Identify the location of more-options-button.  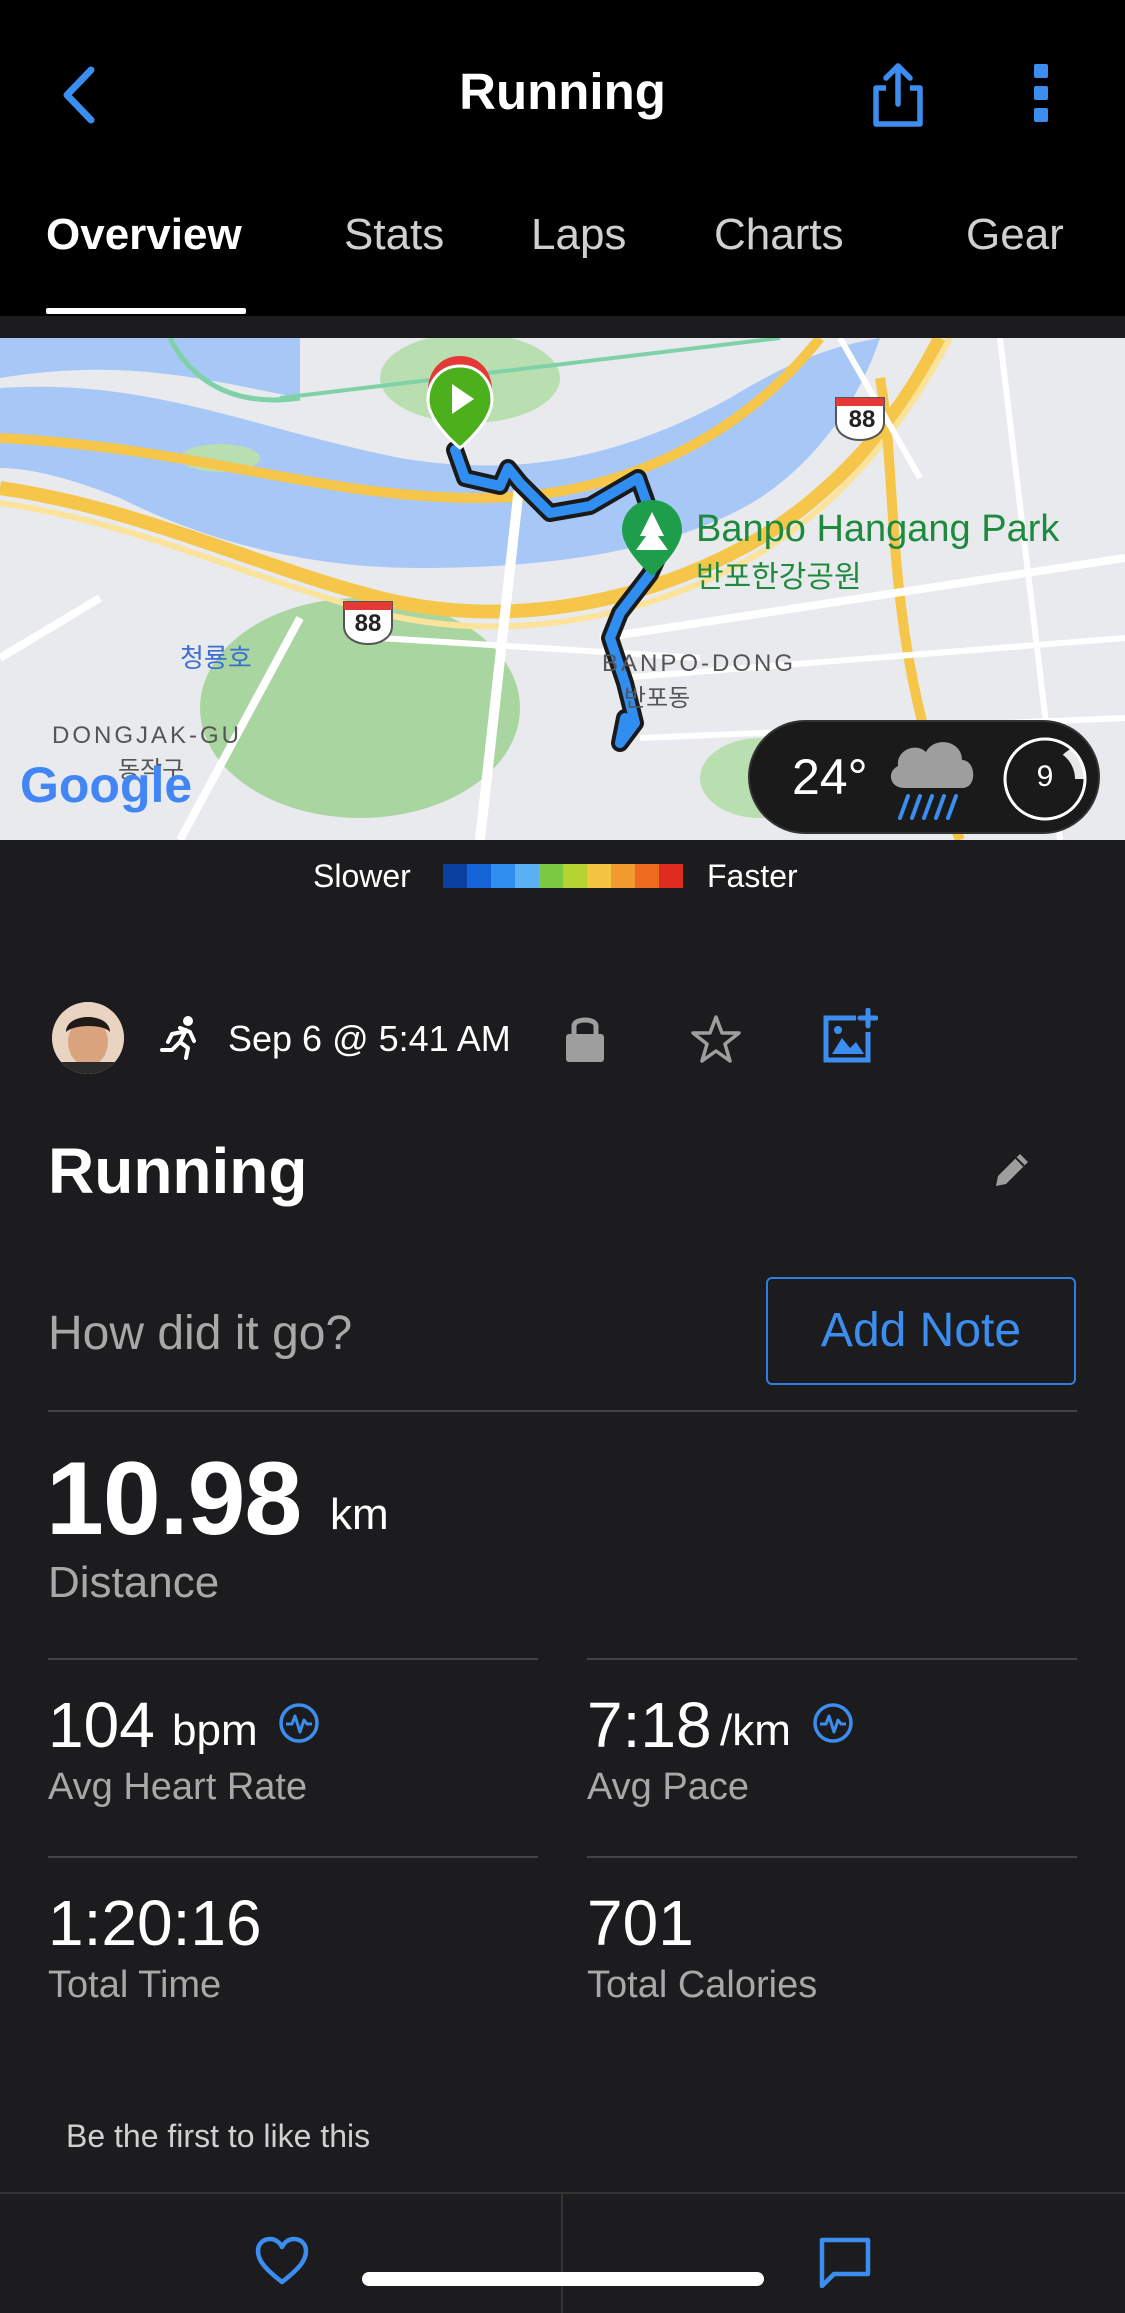
(1042, 93).